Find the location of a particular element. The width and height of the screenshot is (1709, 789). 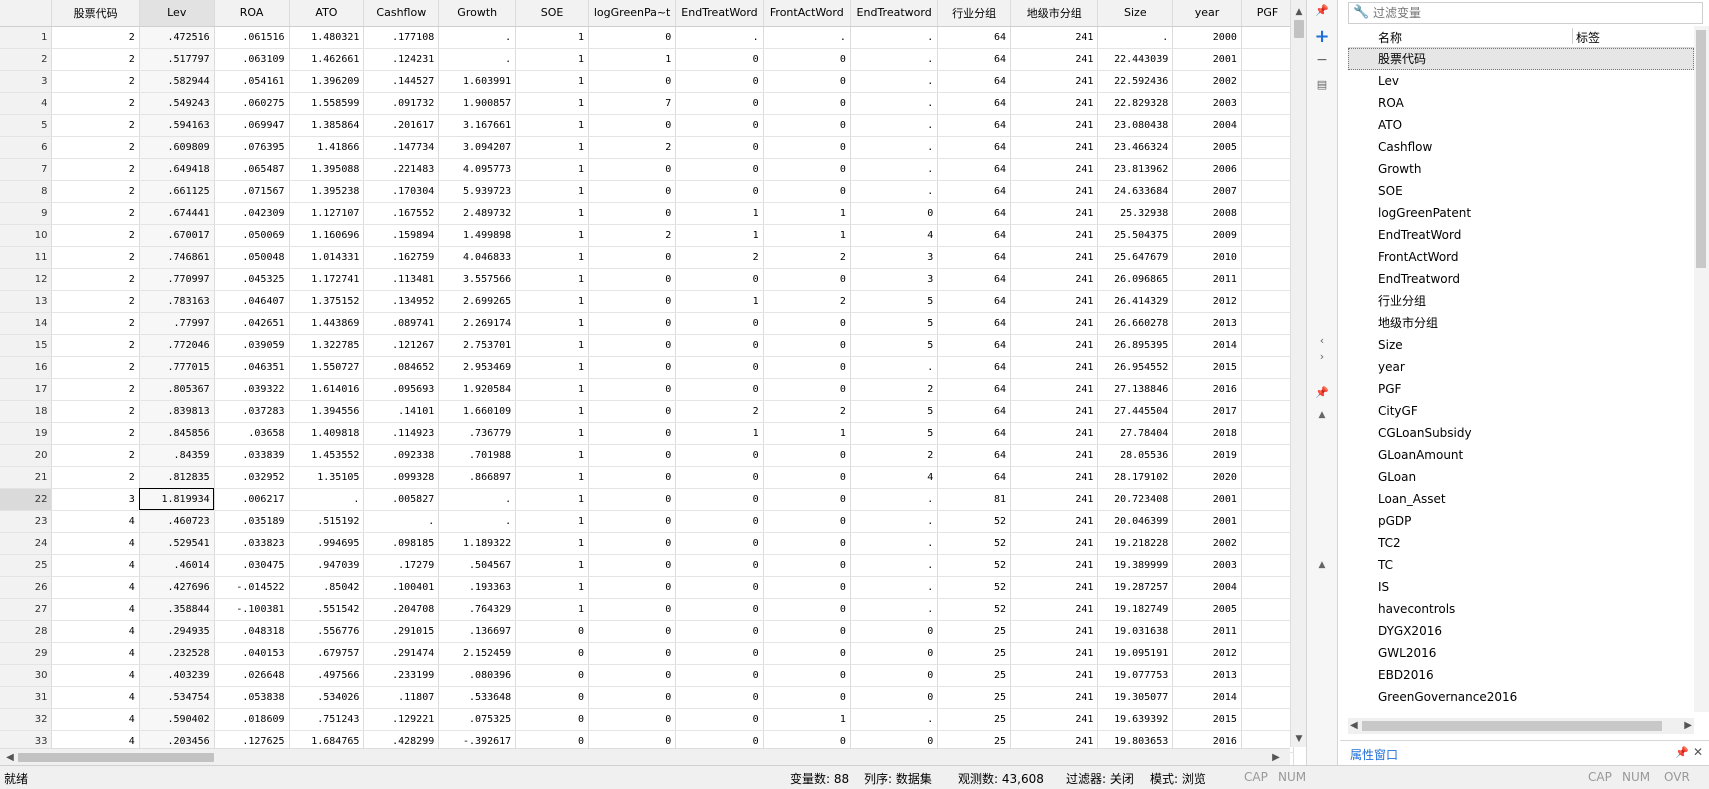

data-cell: 1.660109 is located at coordinates (477, 411).